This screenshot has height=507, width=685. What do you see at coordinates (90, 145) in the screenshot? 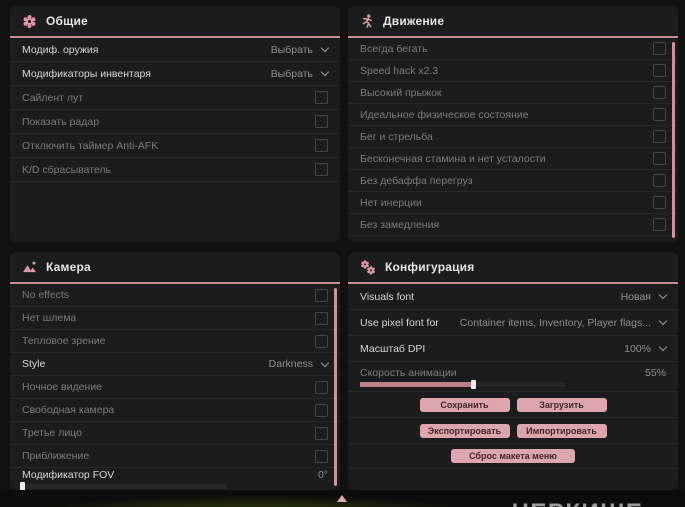
I see `setting-label: Отключить таймер Anti-AFK` at bounding box center [90, 145].